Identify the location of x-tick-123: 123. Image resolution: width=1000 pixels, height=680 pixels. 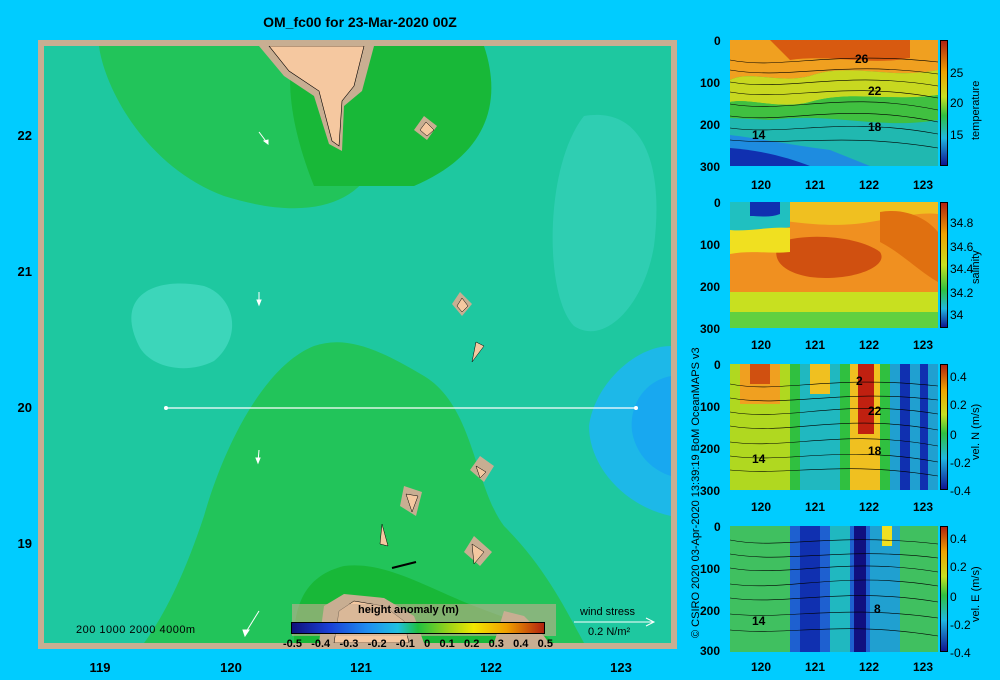
(621, 667).